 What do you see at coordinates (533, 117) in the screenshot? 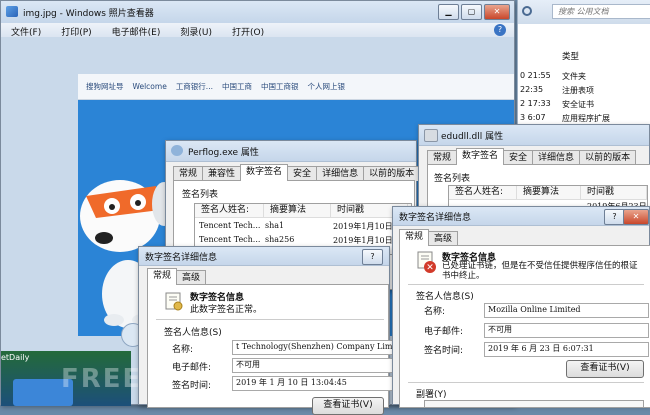
I see `explorer-row-4-time: 3 6:07` at bounding box center [533, 117].